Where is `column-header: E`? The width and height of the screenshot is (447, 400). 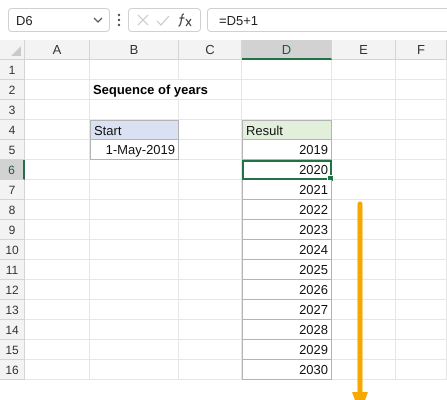 column-header: E is located at coordinates (364, 50).